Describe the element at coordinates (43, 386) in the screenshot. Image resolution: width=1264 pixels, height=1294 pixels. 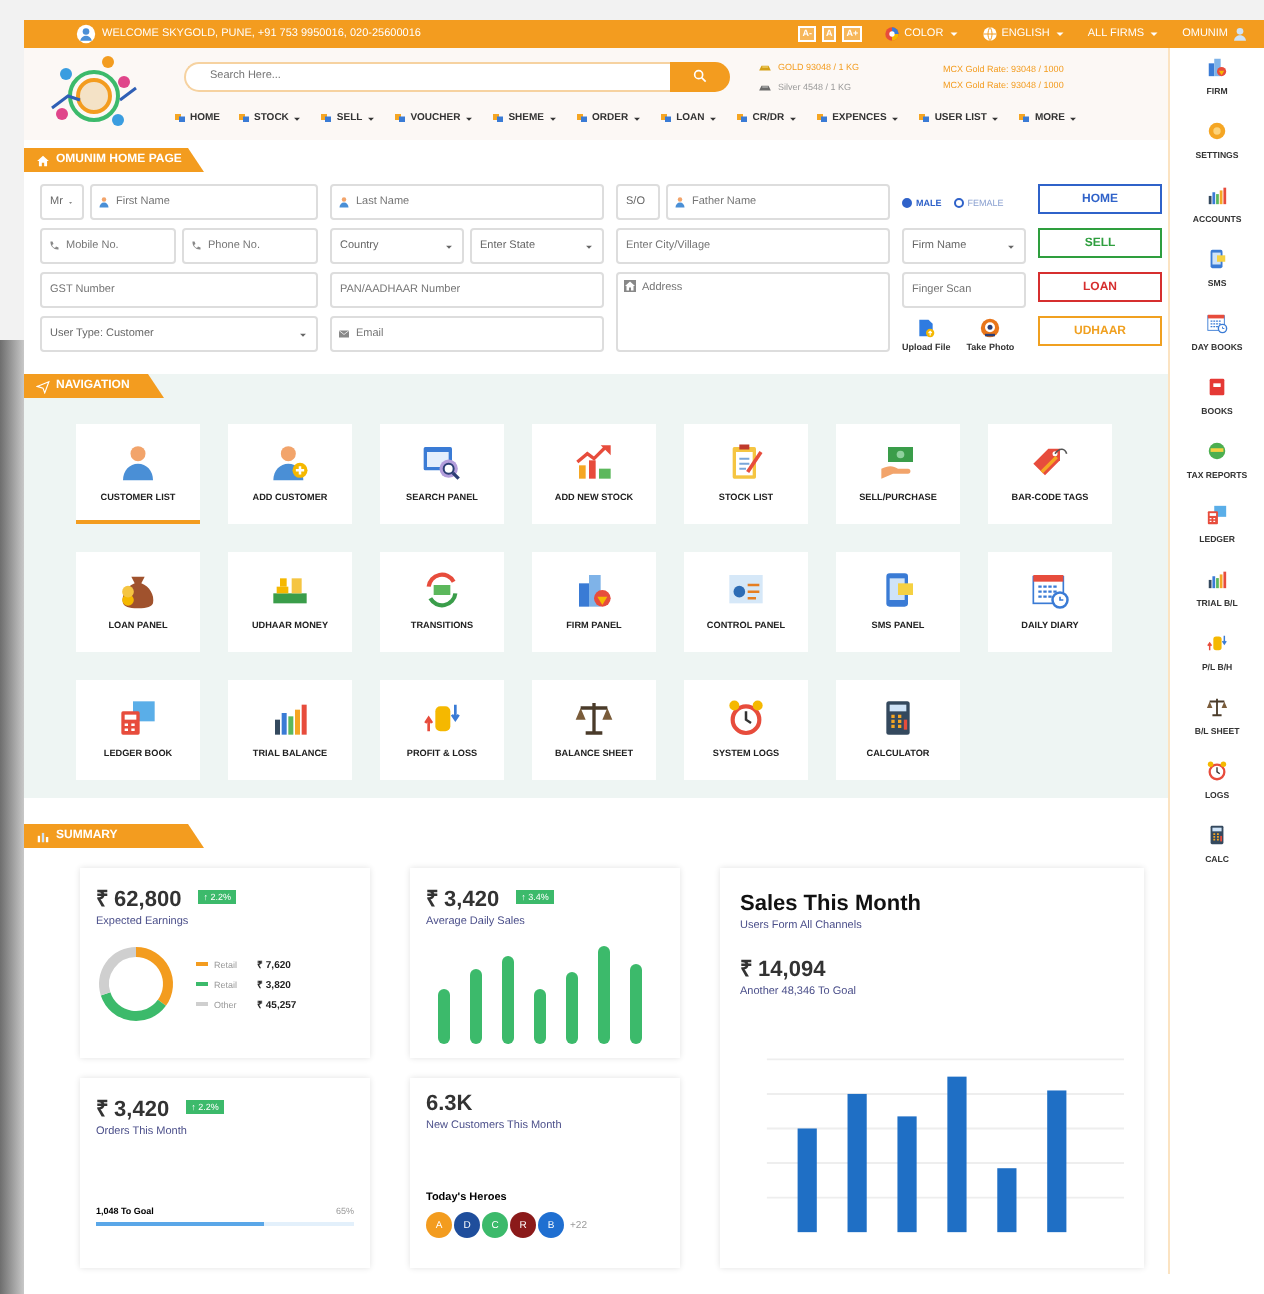
I see `send-icon` at that location.